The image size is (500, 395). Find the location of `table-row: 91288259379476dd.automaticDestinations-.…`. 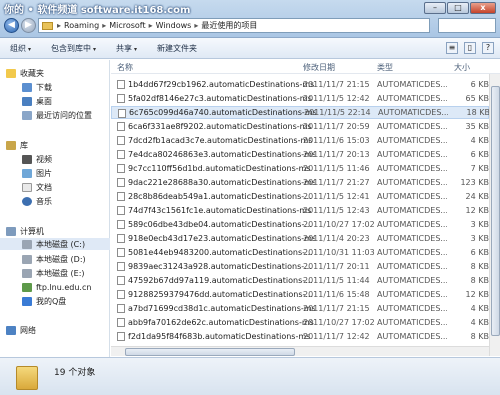

table-row: 91288259379476dd.automaticDestinations-.… is located at coordinates (300, 294).